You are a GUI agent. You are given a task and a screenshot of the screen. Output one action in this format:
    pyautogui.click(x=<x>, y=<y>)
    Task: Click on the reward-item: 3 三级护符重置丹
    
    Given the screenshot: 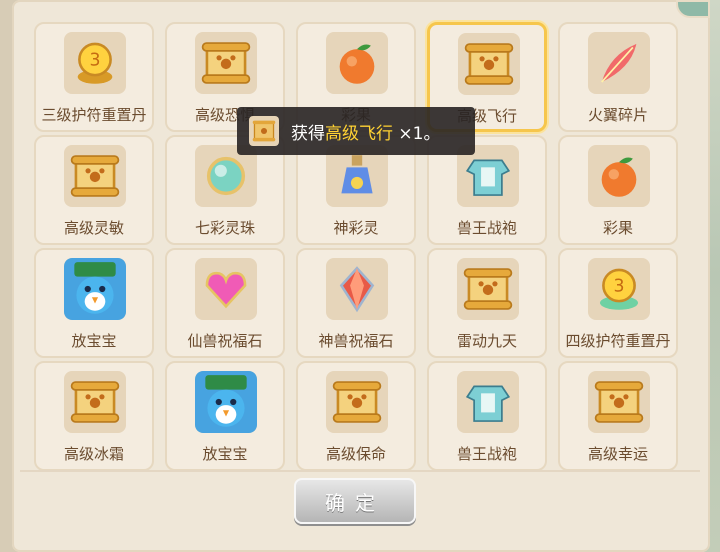 What is the action you would take?
    pyautogui.click(x=94, y=77)
    